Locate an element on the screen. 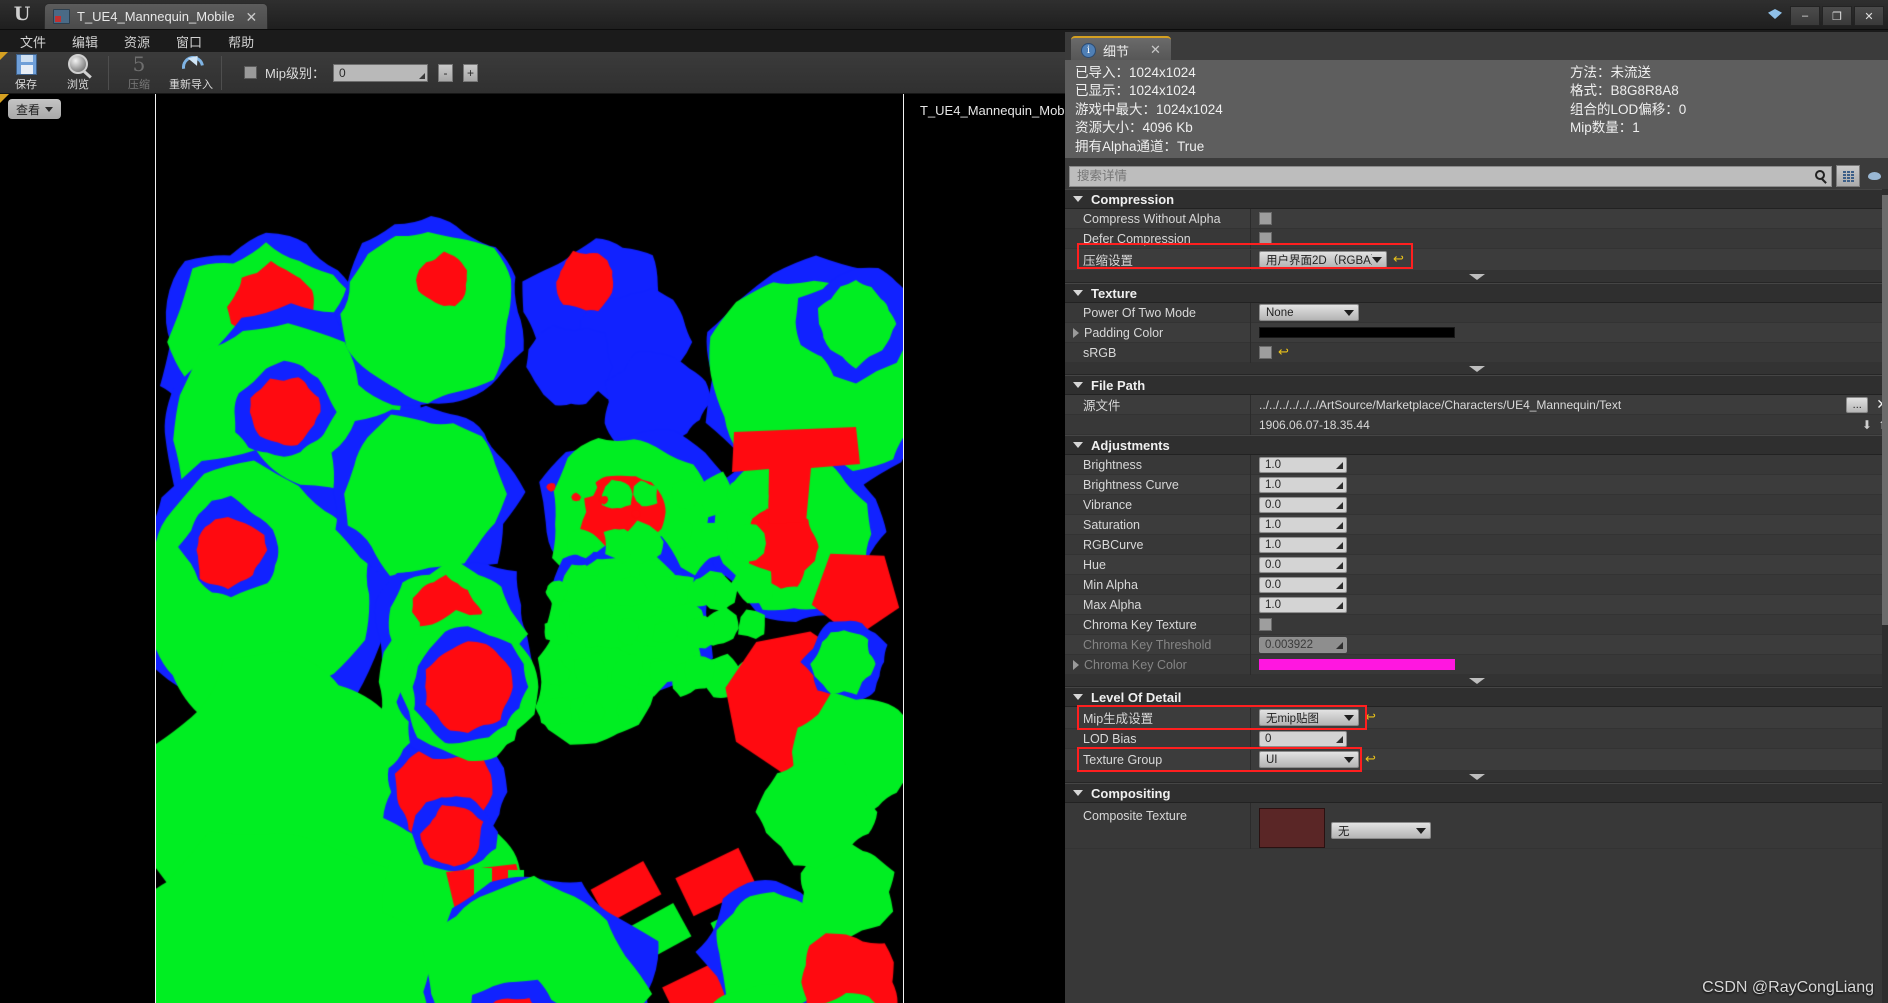 Image resolution: width=1888 pixels, height=1003 pixels. property-label: Mip生成设置 is located at coordinates (1118, 719).